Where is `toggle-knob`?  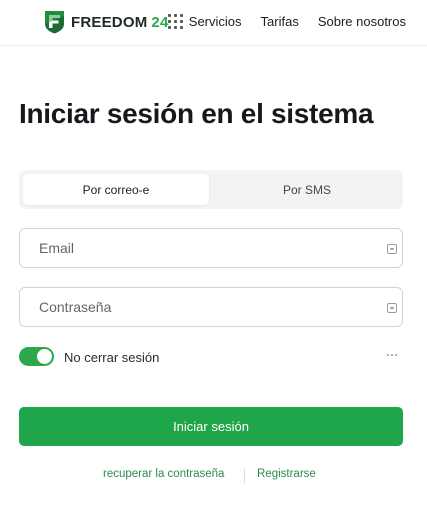 toggle-knob is located at coordinates (44, 356).